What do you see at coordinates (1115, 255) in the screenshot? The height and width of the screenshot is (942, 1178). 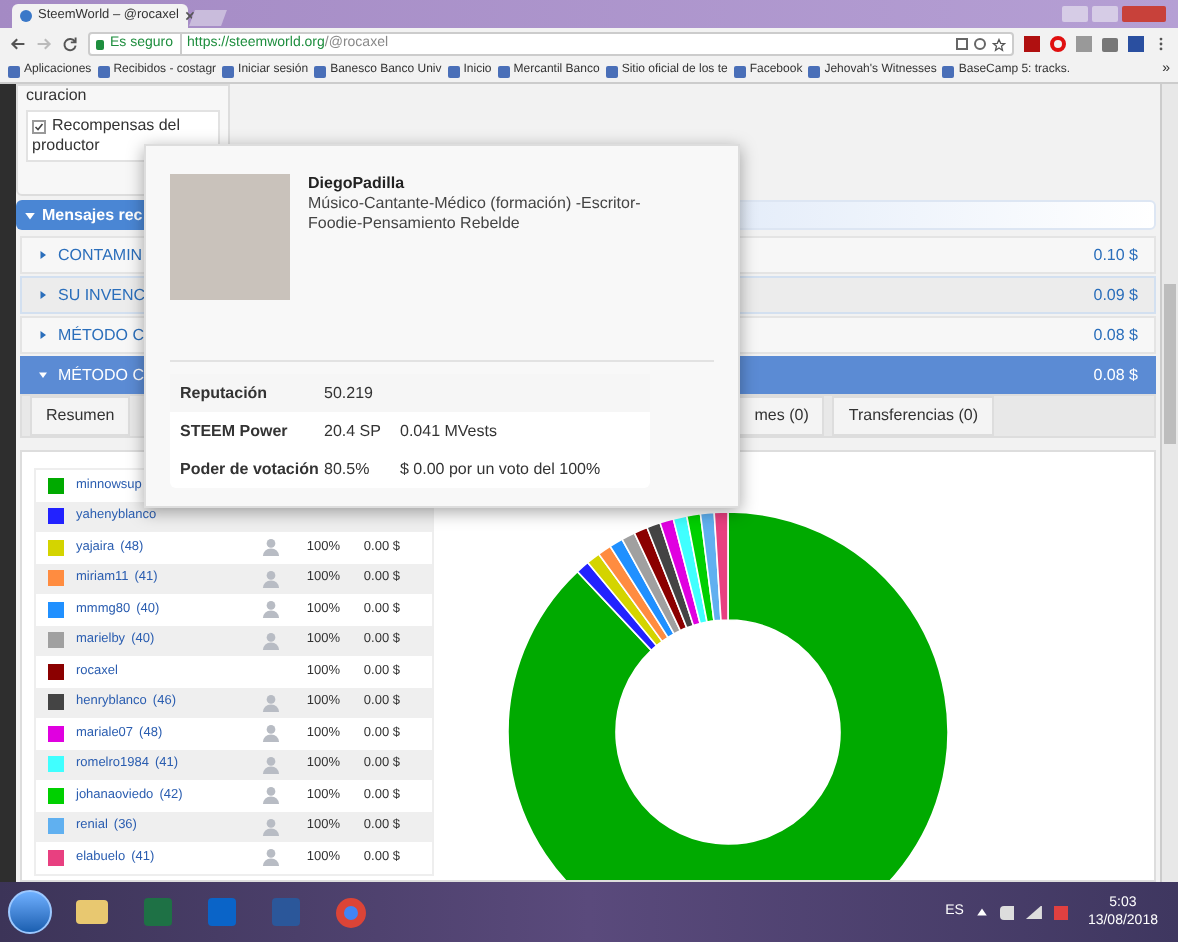 I see `message-amount: 0.10 $` at bounding box center [1115, 255].